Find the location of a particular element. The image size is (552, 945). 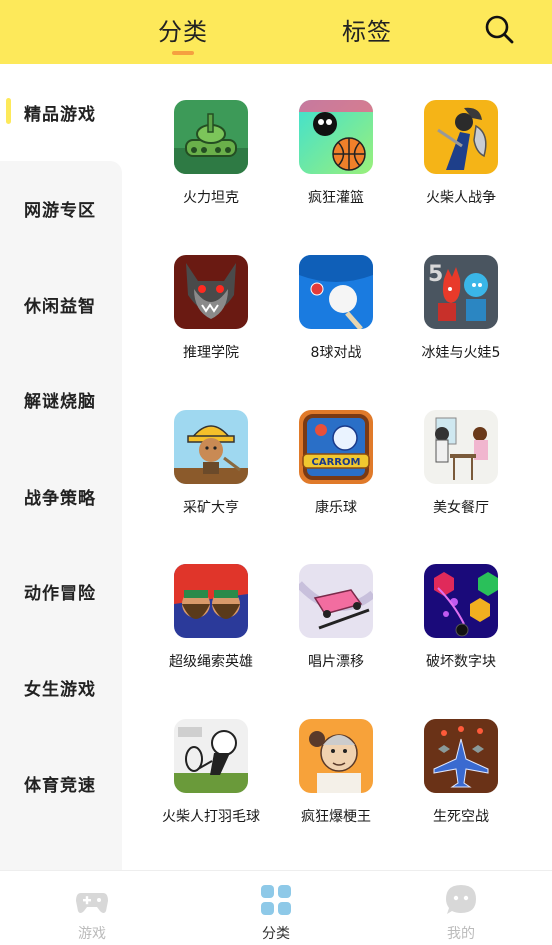

active-tab-indicator is located at coordinates (183, 53).